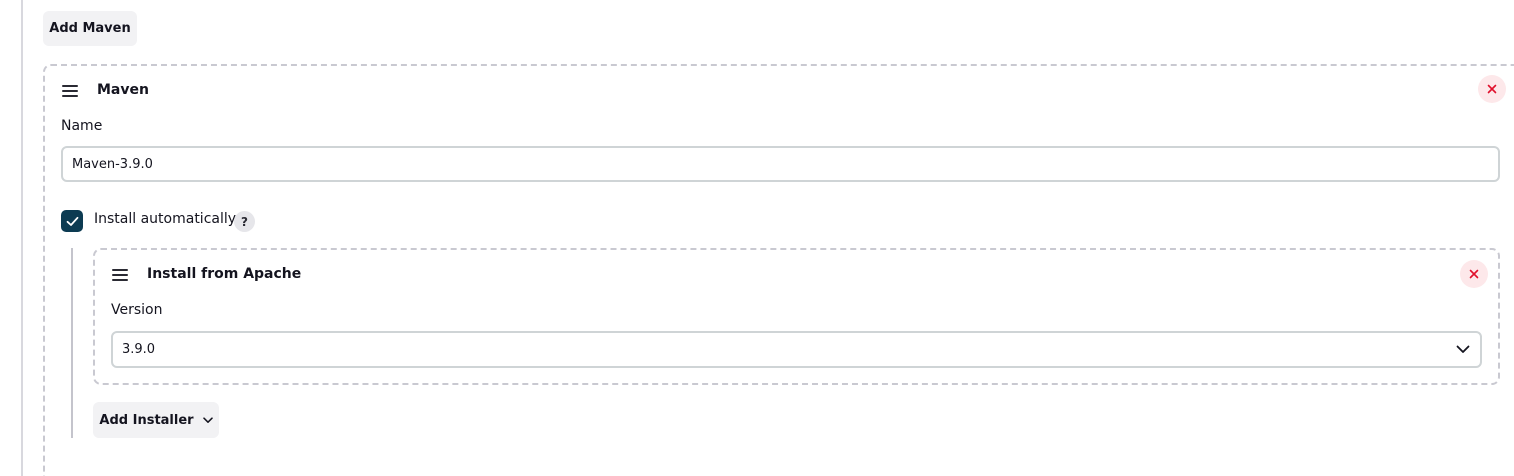 The image size is (1514, 476). Describe the element at coordinates (224, 274) in the screenshot. I see `installer-card-title: Install from Apache` at that location.